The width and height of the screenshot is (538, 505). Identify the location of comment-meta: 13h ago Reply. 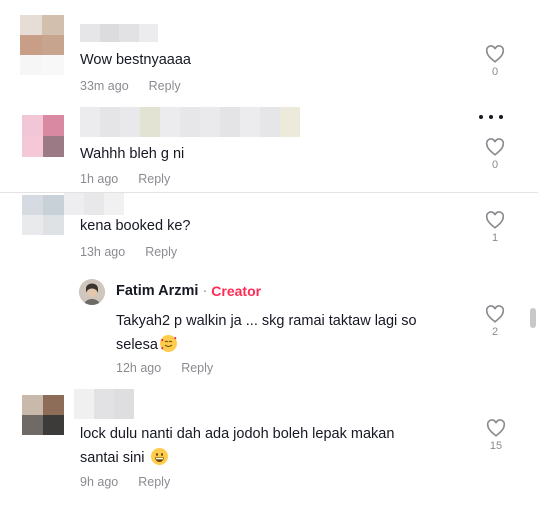
(128, 252).